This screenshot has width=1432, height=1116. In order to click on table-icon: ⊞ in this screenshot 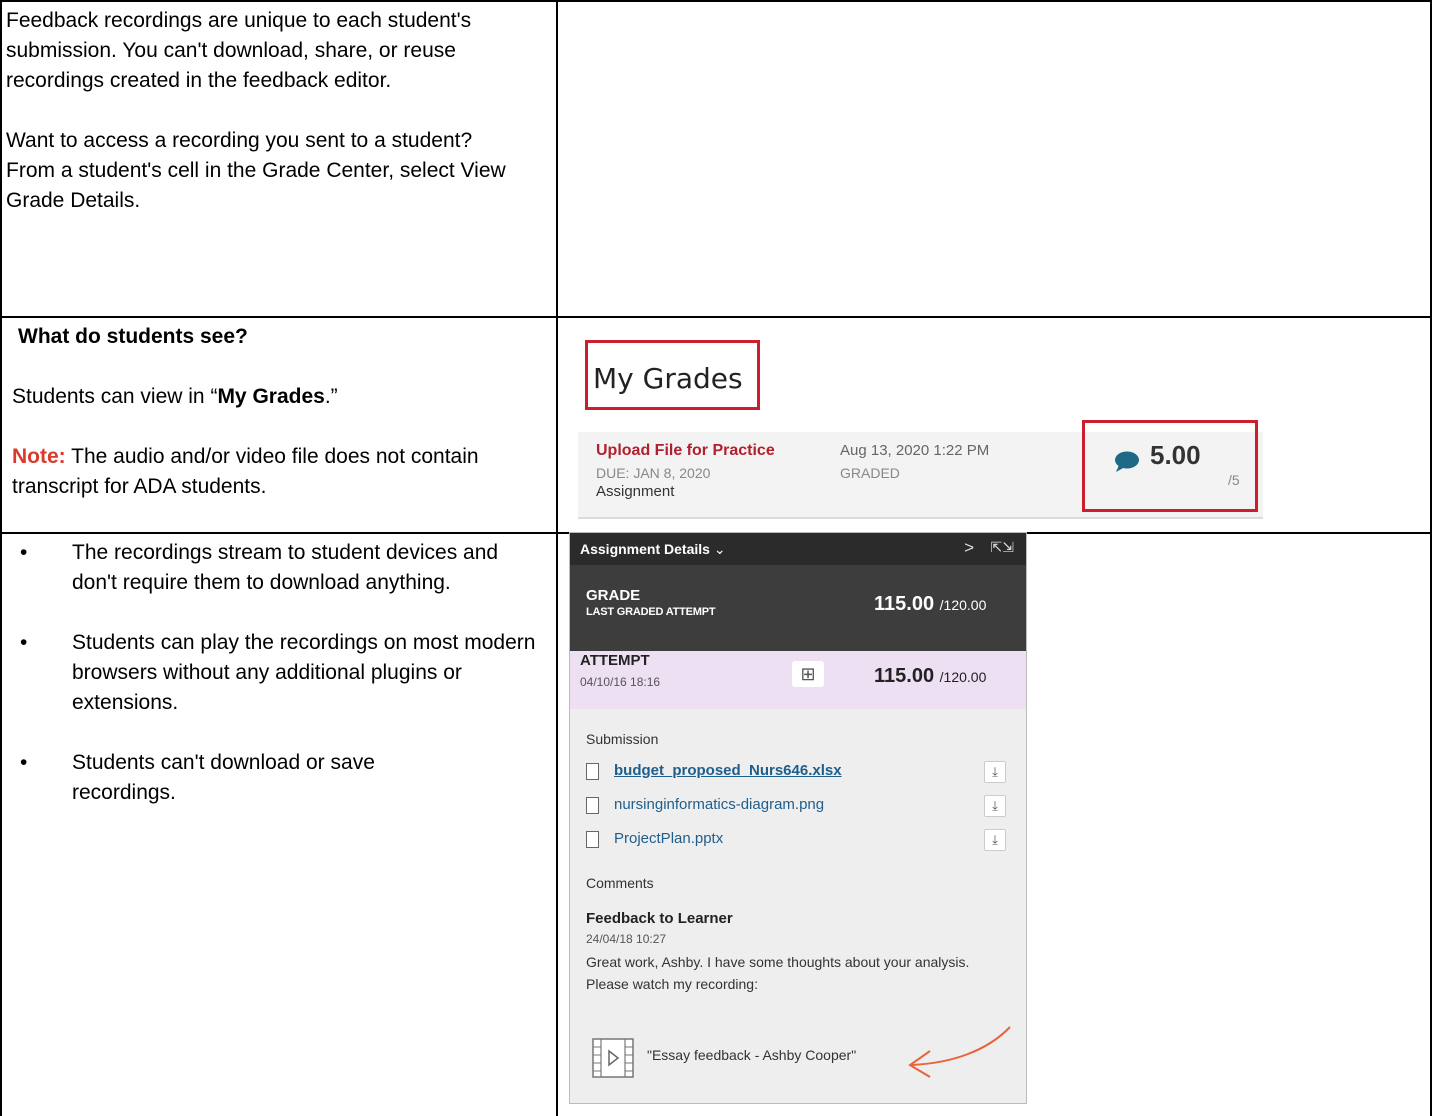, I will do `click(808, 674)`.